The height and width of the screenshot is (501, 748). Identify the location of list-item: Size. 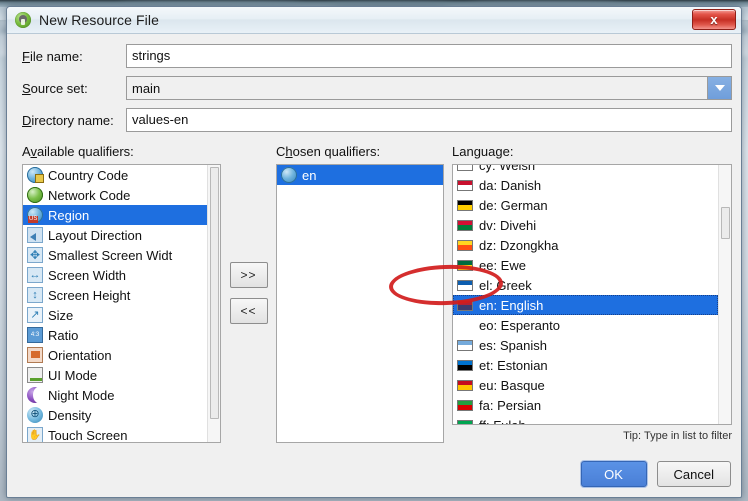
(115, 315).